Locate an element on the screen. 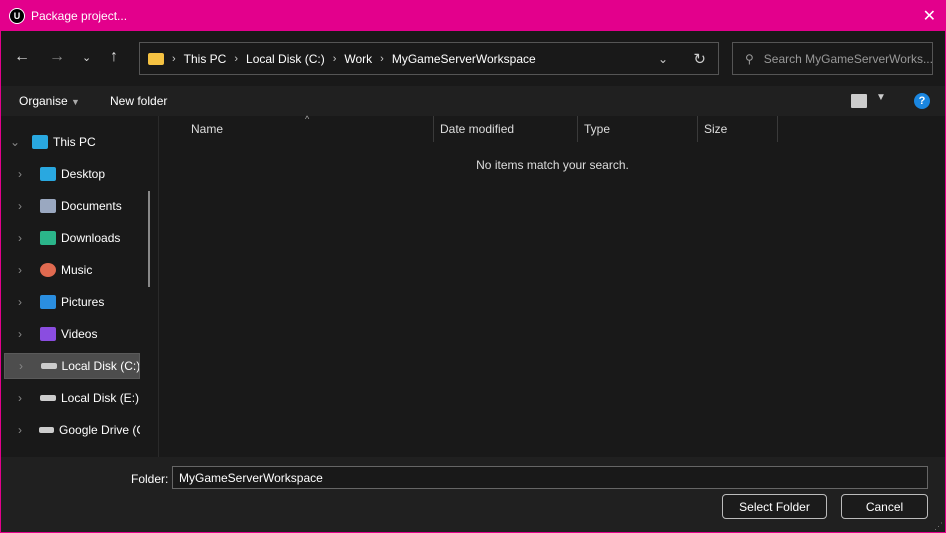 This screenshot has height=533, width=946. sidebar-item-label: Videos is located at coordinates (79, 334).